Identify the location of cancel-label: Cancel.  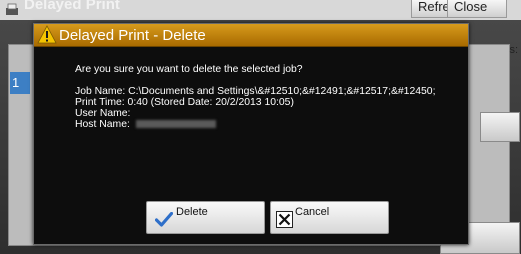
(312, 212).